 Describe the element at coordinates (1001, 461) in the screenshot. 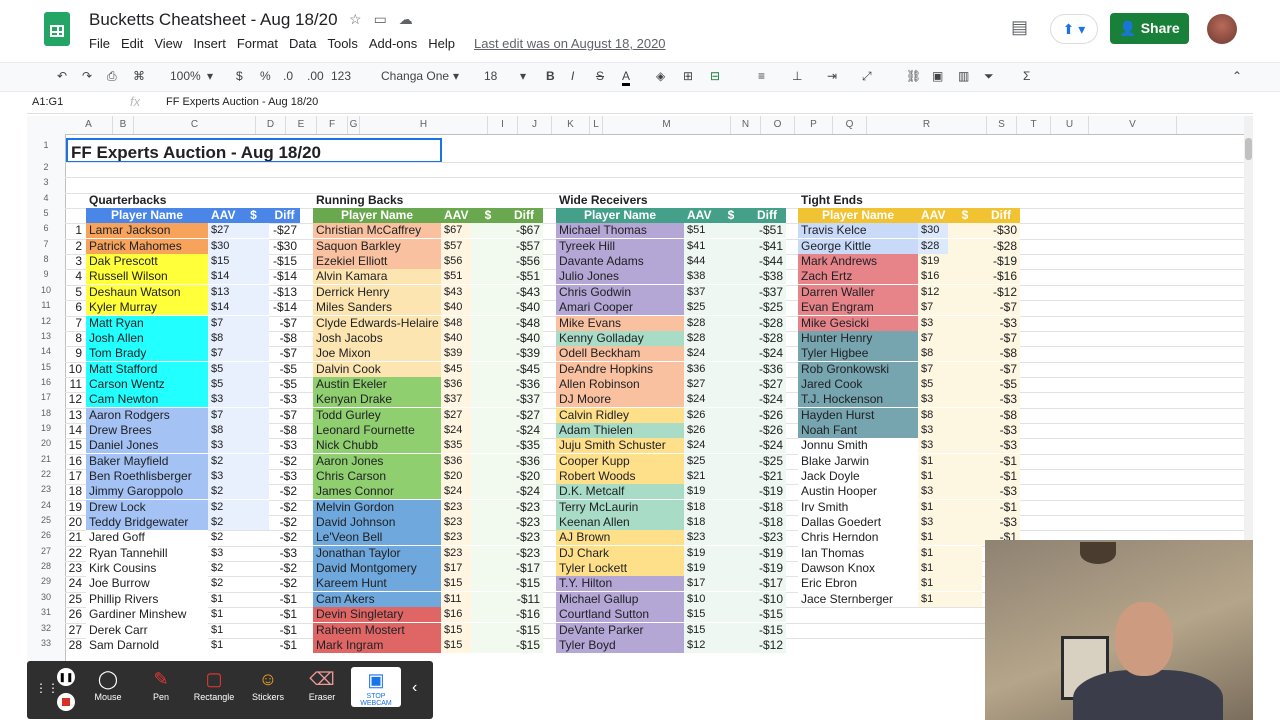

I see `diff-cell: -$1` at that location.